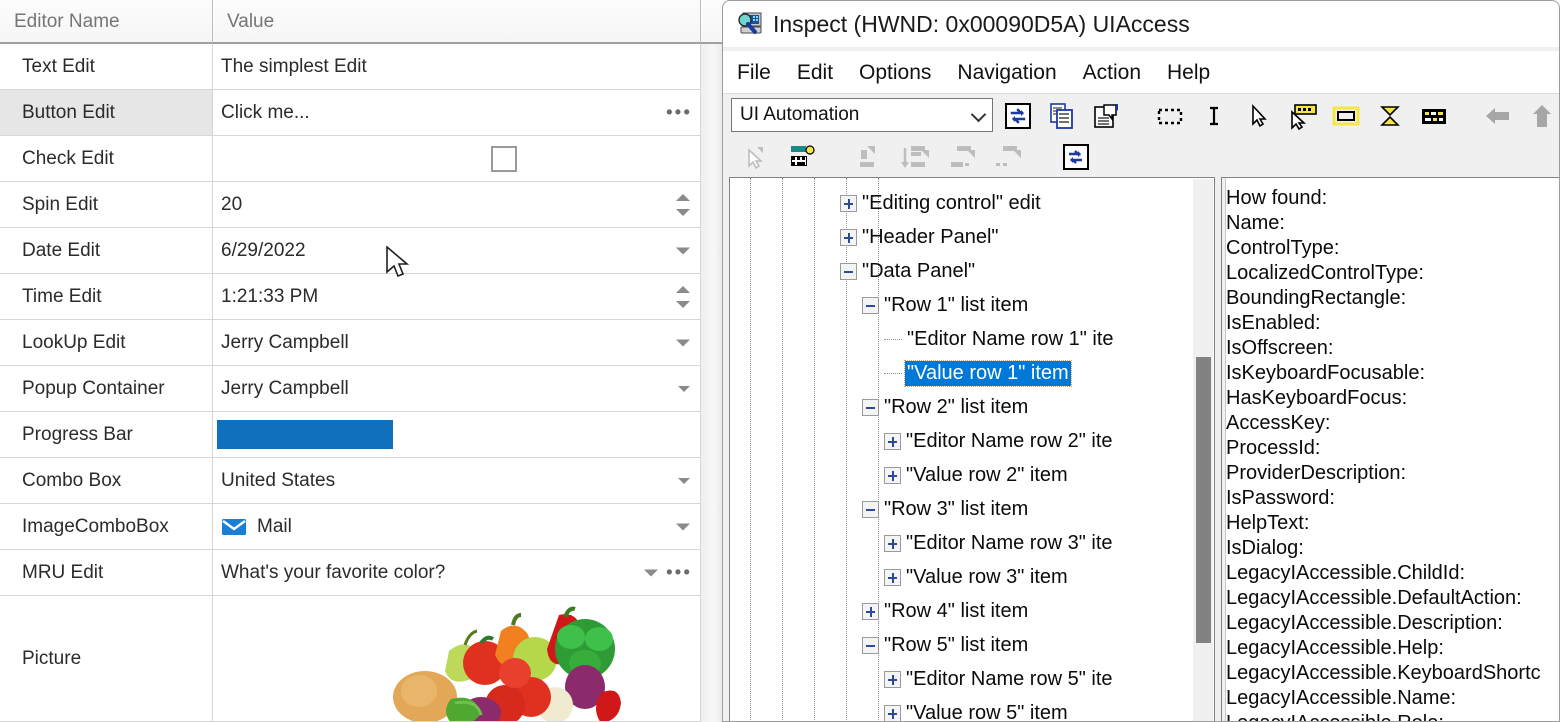  I want to click on nav-left-icon, so click(1498, 116).